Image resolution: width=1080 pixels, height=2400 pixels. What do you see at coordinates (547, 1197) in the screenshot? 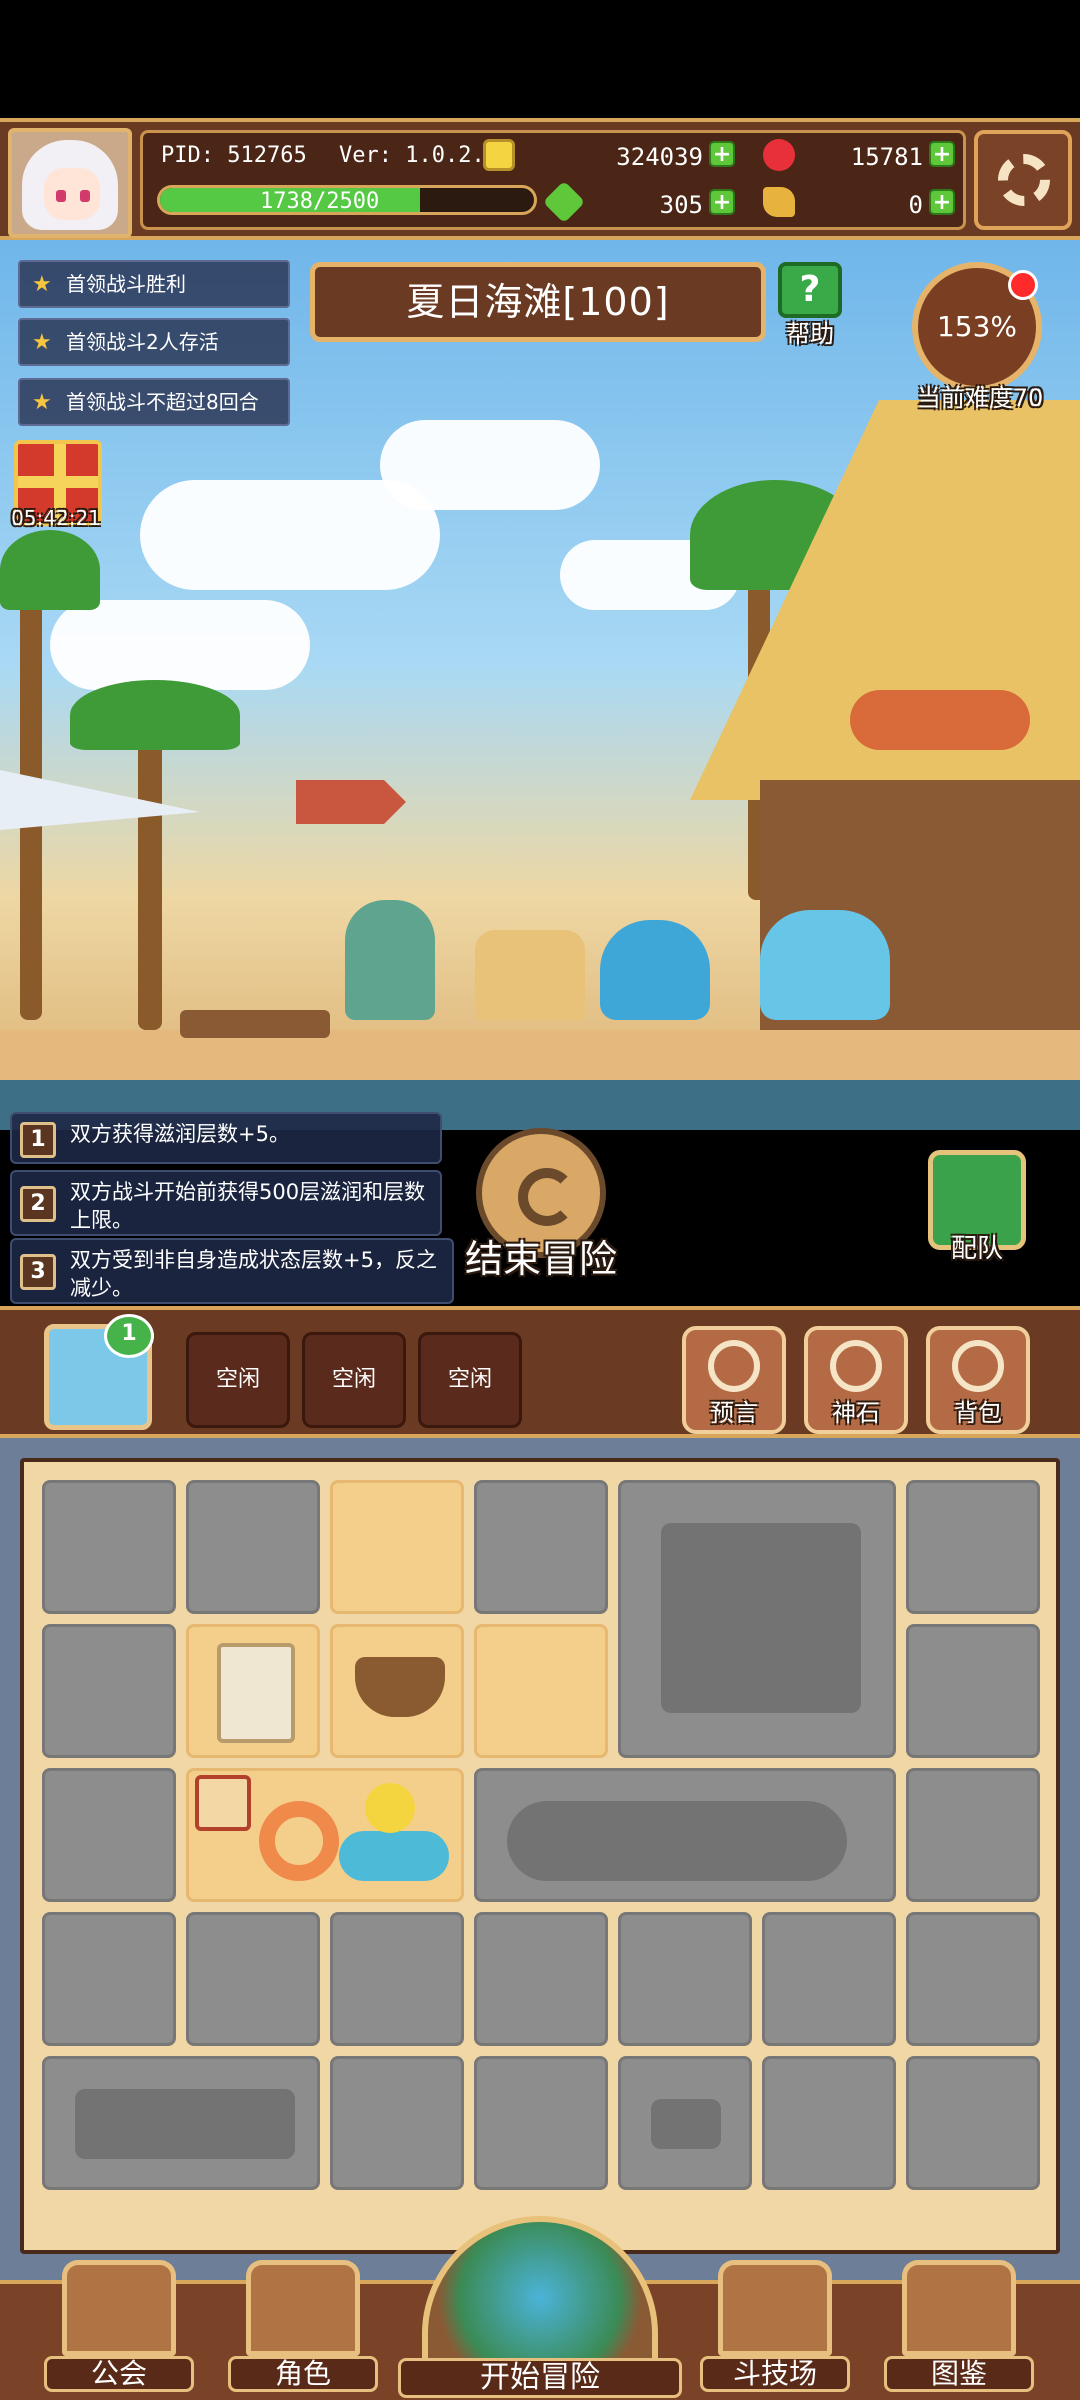
I see `return-arrow-icon` at bounding box center [547, 1197].